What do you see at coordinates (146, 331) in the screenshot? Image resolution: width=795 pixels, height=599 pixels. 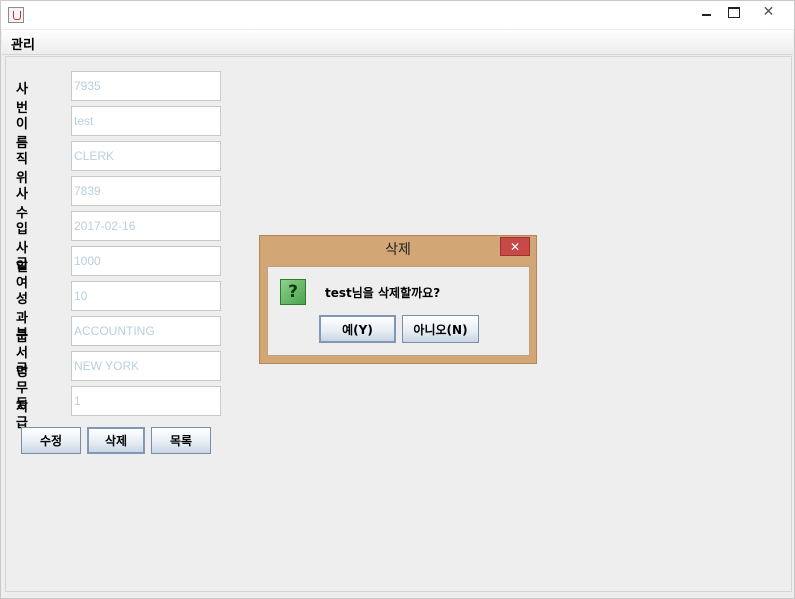 I see `dept-field: ACCOUNTING` at bounding box center [146, 331].